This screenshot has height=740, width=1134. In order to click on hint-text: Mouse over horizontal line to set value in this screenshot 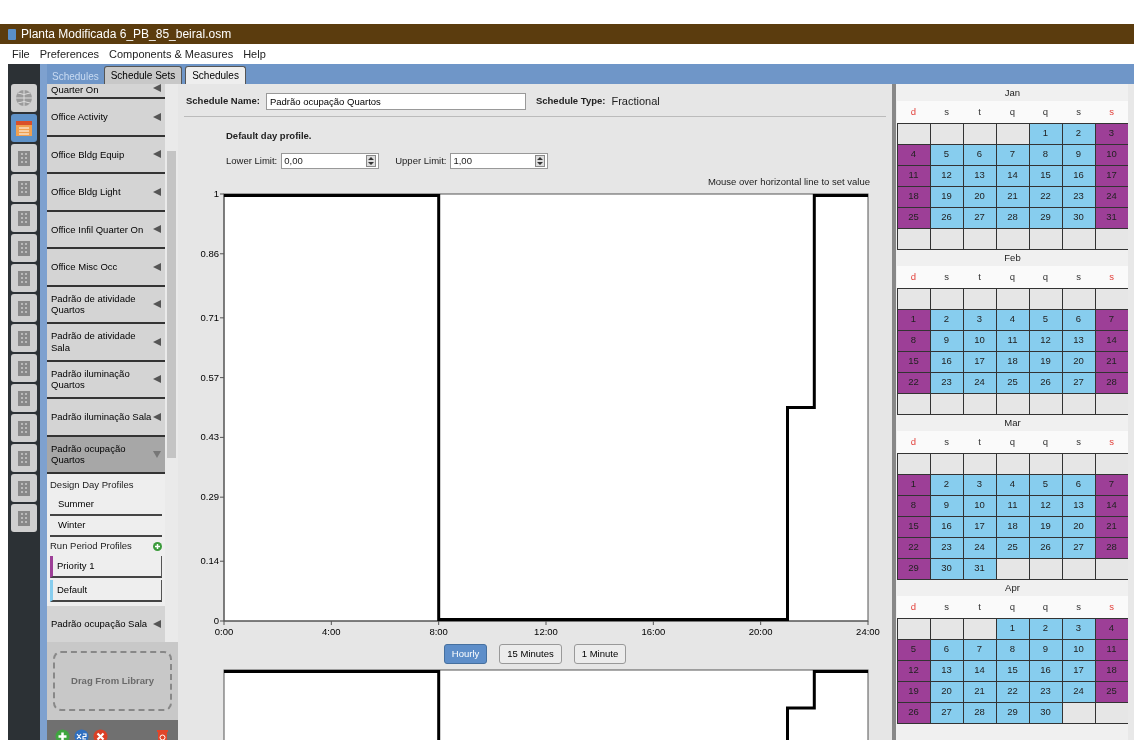, I will do `click(788, 182)`.